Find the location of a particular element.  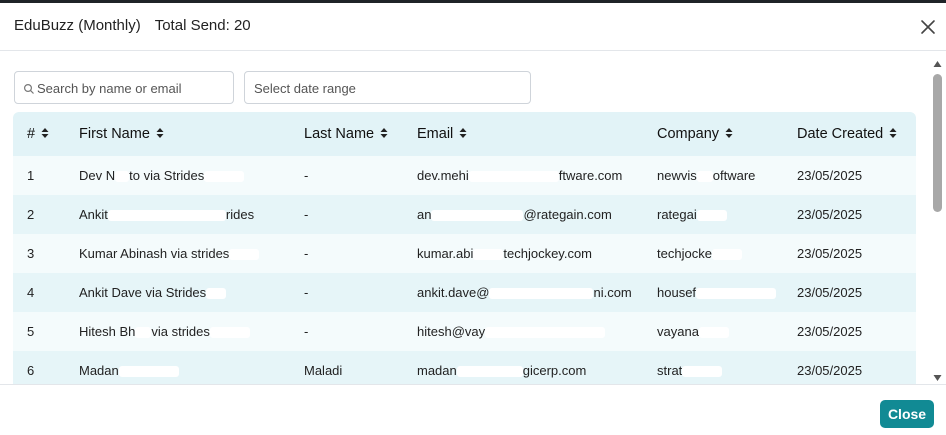

cell-email: an @rategain.com is located at coordinates (523, 214).